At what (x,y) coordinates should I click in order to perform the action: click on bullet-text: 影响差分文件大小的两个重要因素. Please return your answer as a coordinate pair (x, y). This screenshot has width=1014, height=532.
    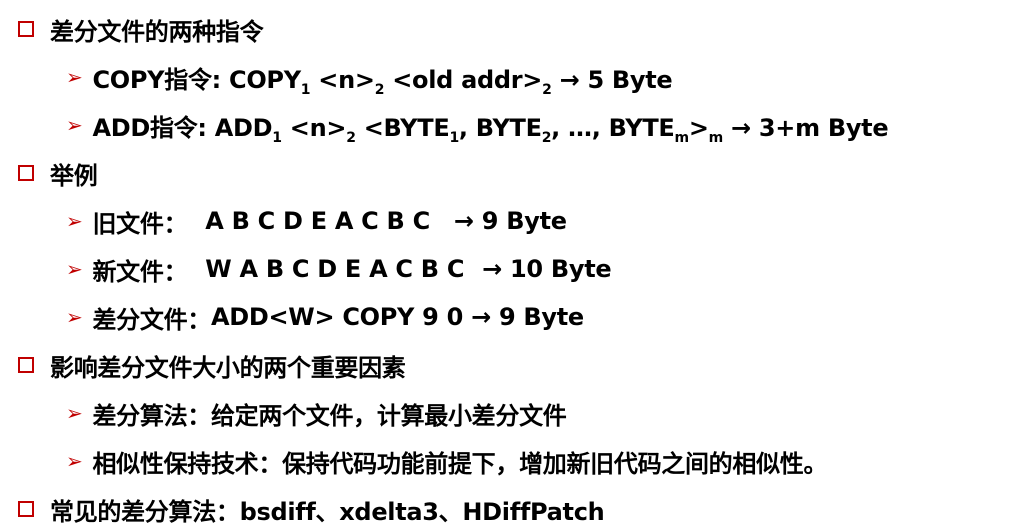
    Looking at the image, I should click on (228, 367).